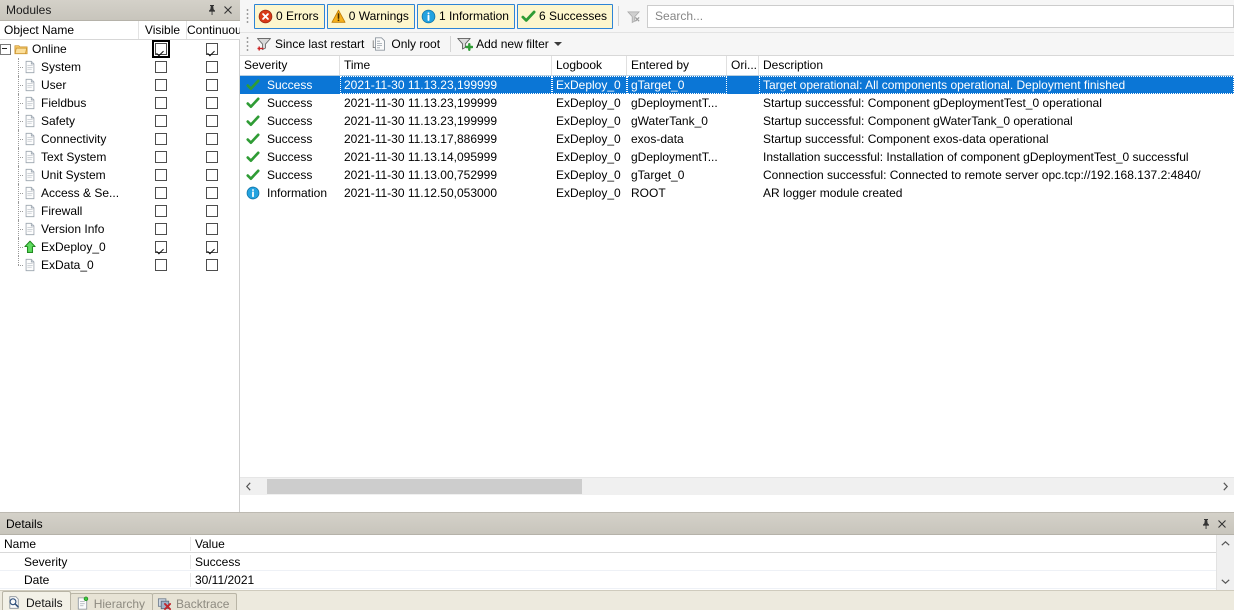 This screenshot has height=610, width=1234. What do you see at coordinates (557, 44) in the screenshot?
I see `chevron-down-icon` at bounding box center [557, 44].